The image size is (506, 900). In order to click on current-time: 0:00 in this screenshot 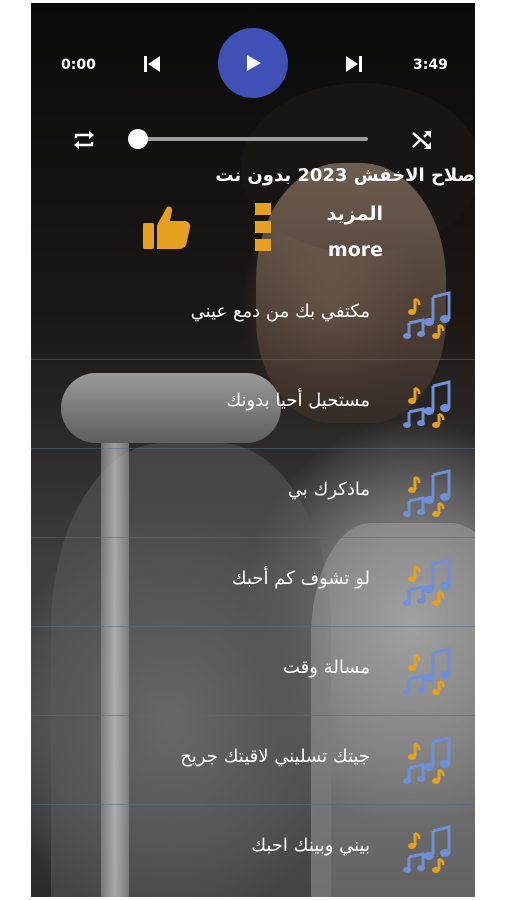, I will do `click(78, 65)`.